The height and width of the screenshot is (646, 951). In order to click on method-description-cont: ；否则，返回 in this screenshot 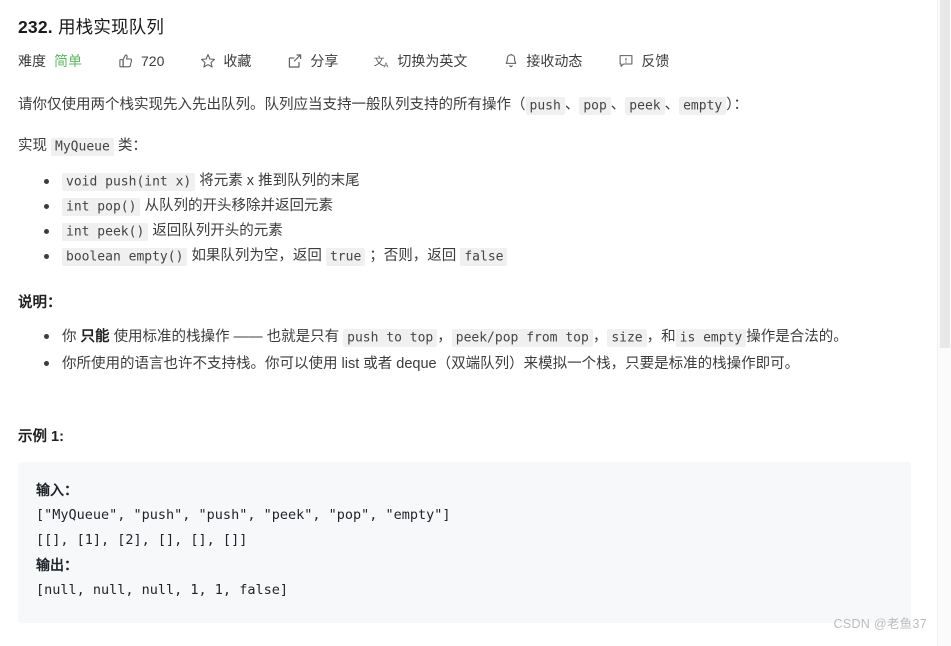, I will do `click(413, 256)`.